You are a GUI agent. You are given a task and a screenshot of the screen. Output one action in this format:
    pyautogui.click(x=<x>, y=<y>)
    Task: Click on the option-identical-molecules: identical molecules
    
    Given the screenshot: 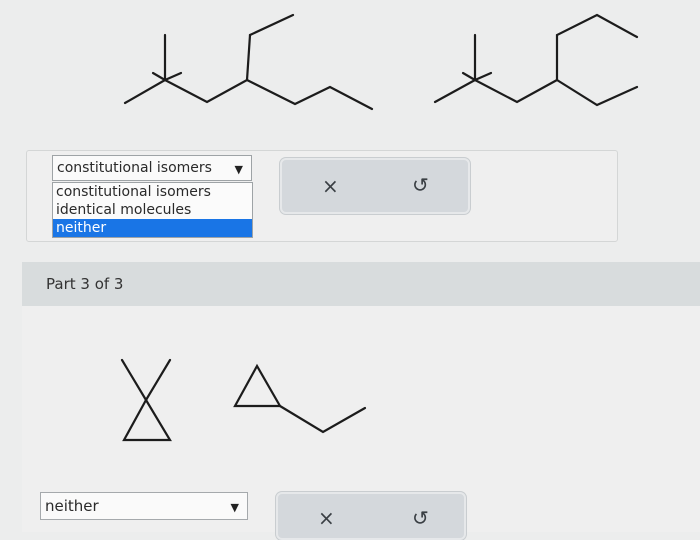 What is the action you would take?
    pyautogui.click(x=152, y=210)
    